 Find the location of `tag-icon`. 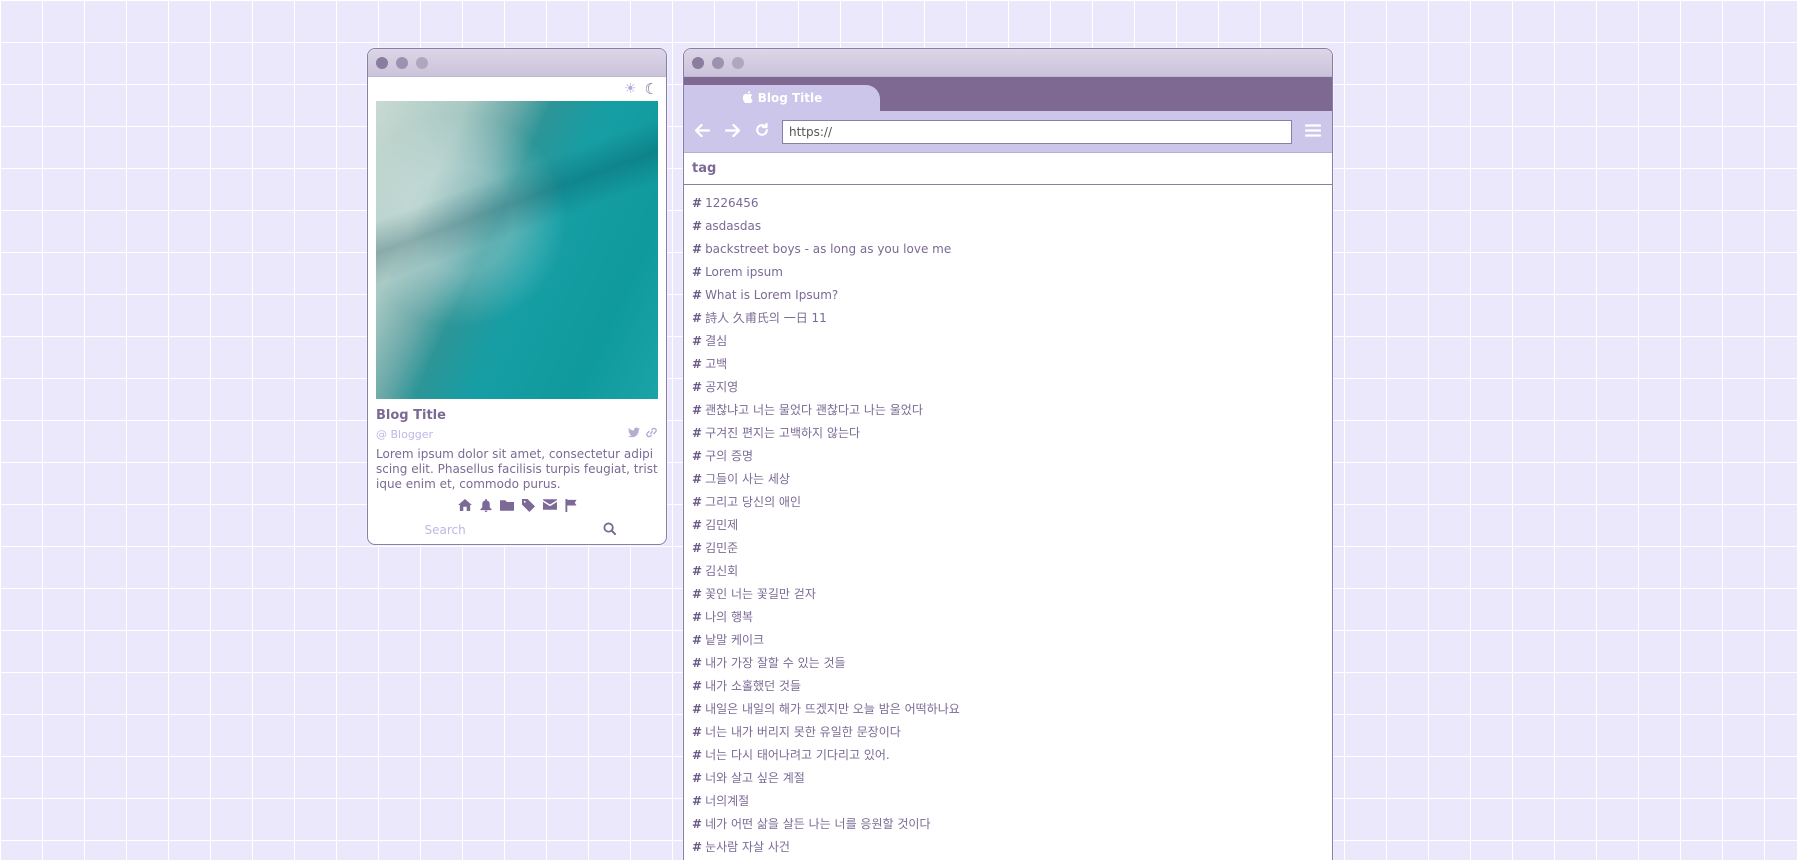

tag-icon is located at coordinates (528, 506).